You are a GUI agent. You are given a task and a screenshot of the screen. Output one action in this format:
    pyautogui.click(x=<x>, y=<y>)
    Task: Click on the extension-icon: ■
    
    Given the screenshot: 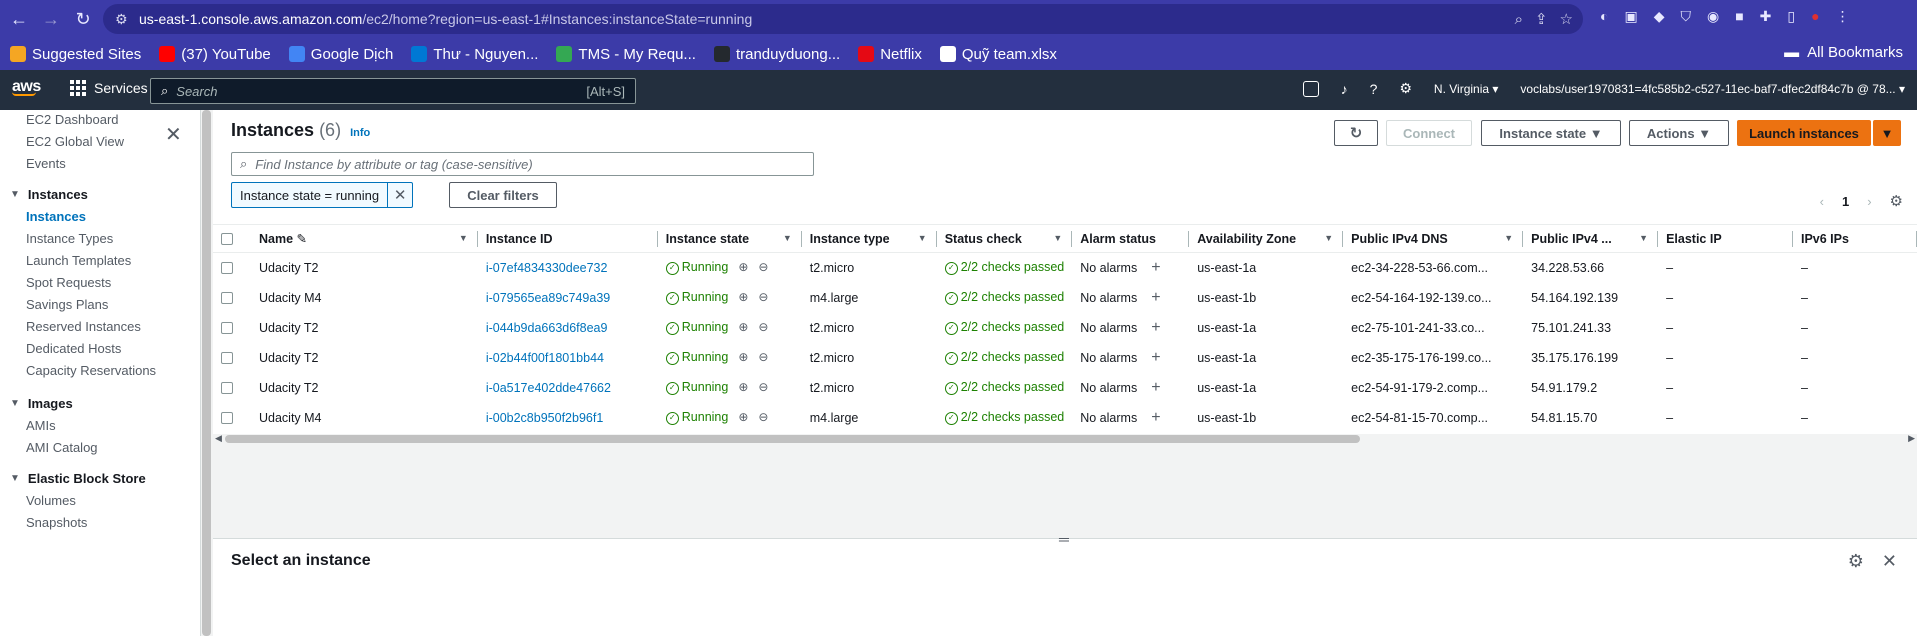 What is the action you would take?
    pyautogui.click(x=1739, y=16)
    